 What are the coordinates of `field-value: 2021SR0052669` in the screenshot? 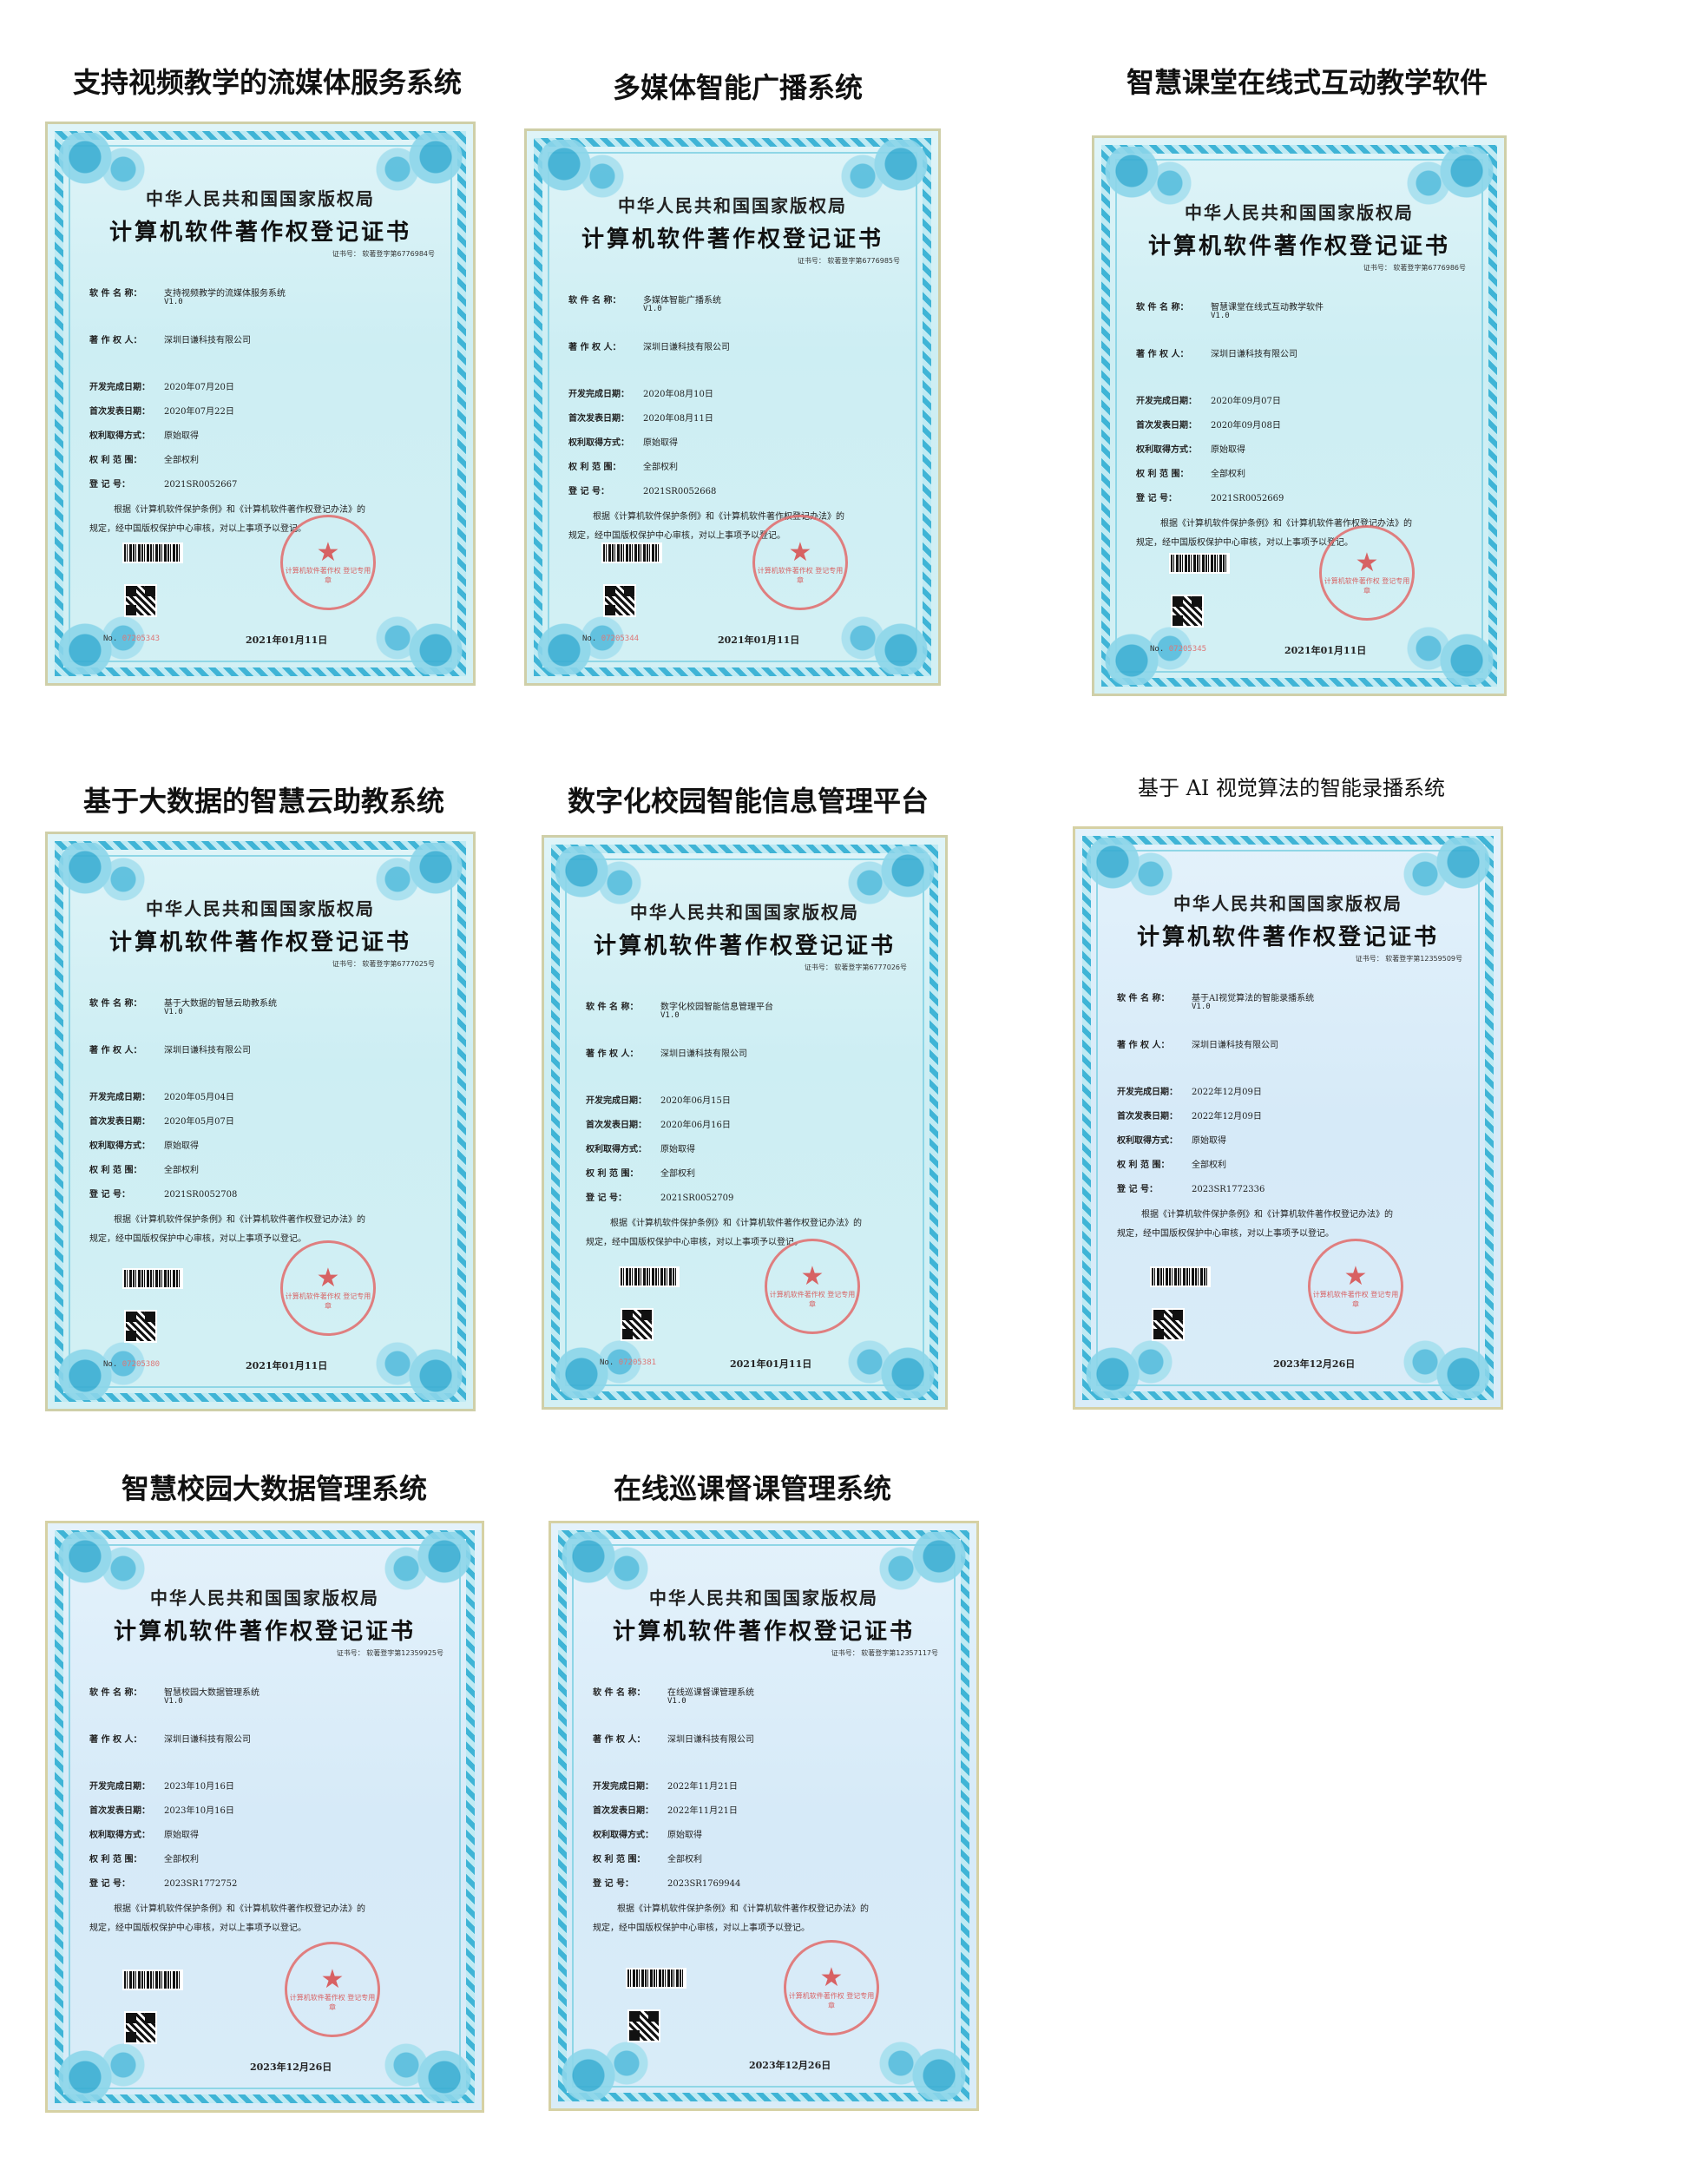 It's located at (1247, 498).